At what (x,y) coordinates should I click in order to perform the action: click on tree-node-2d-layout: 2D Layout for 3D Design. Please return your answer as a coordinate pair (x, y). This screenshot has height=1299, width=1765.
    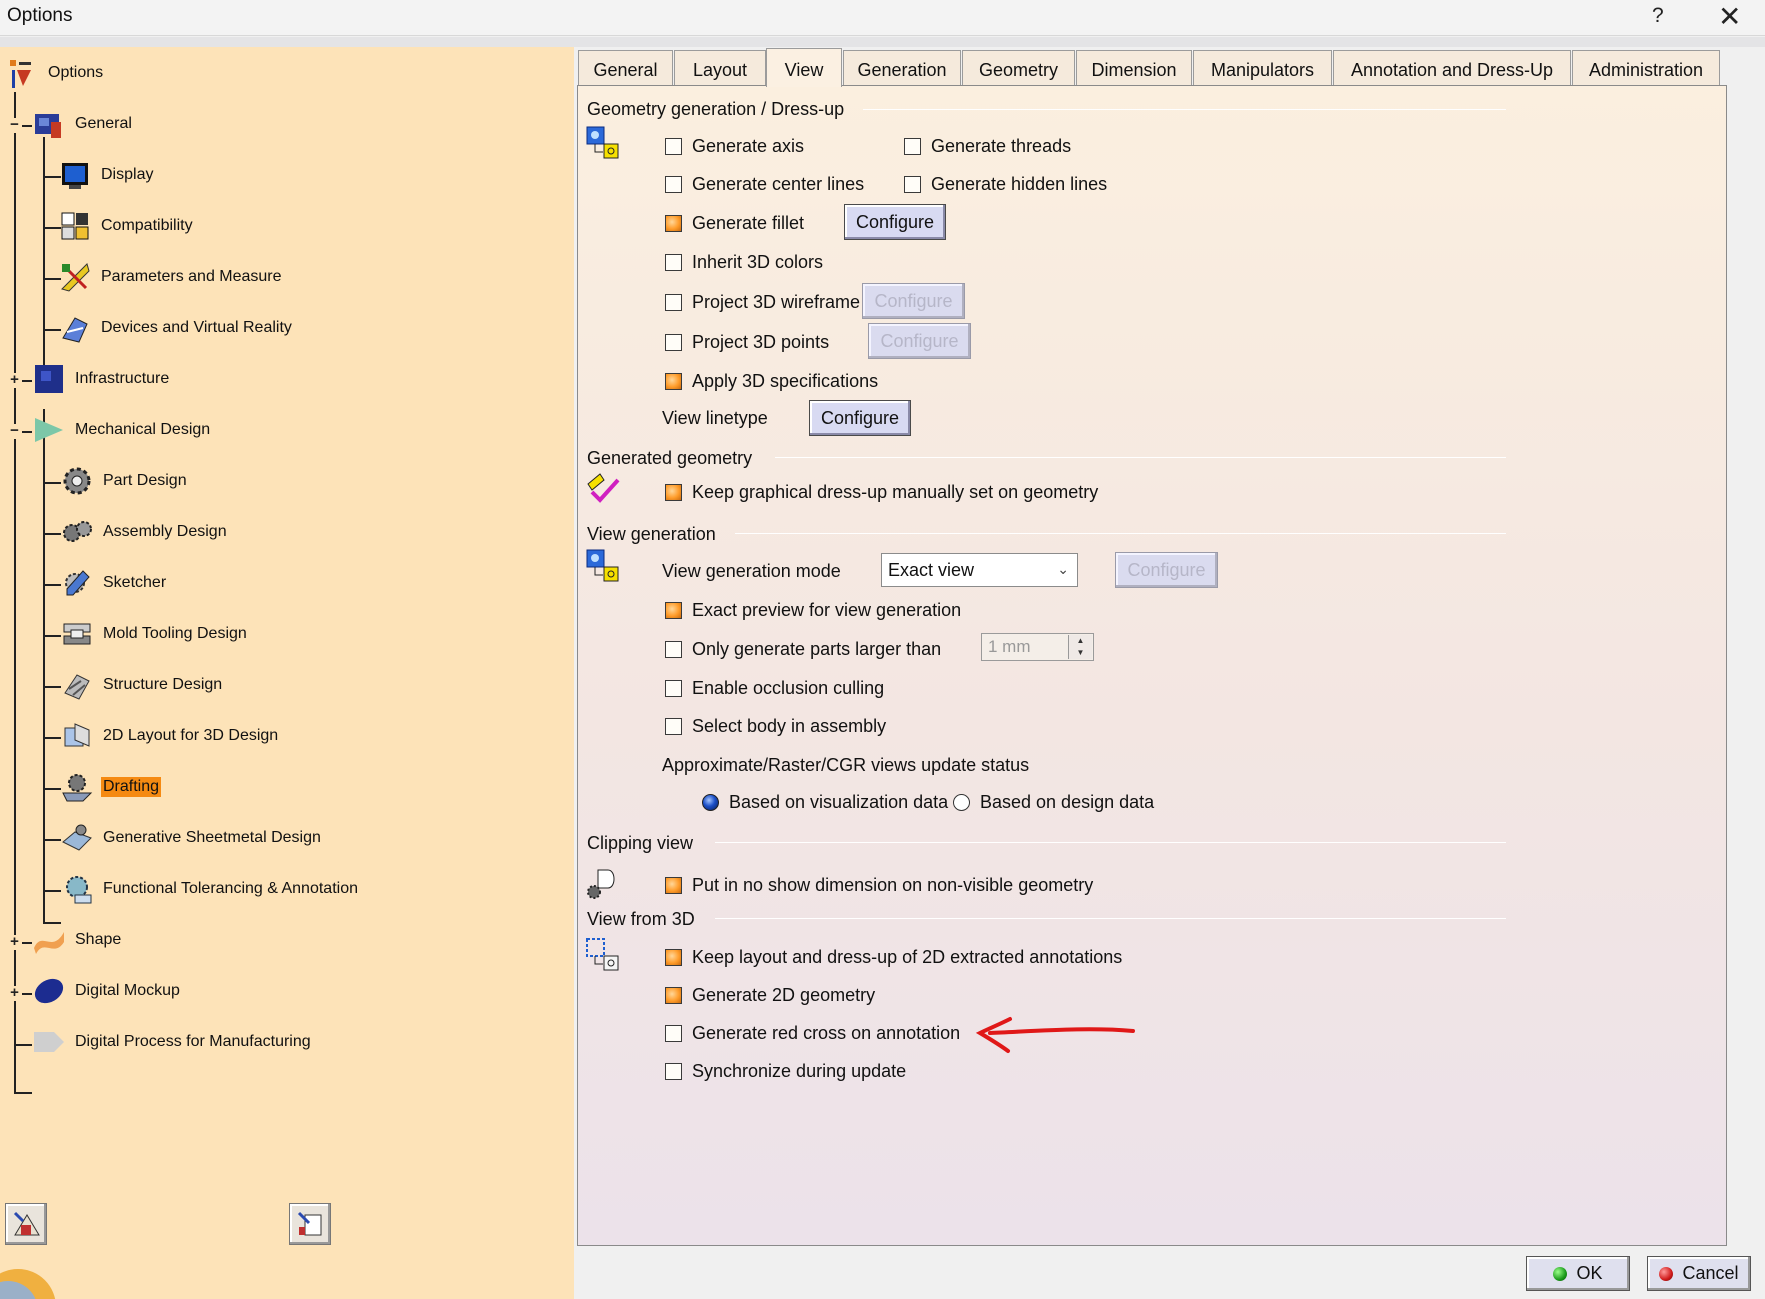
    Looking at the image, I should click on (170, 736).